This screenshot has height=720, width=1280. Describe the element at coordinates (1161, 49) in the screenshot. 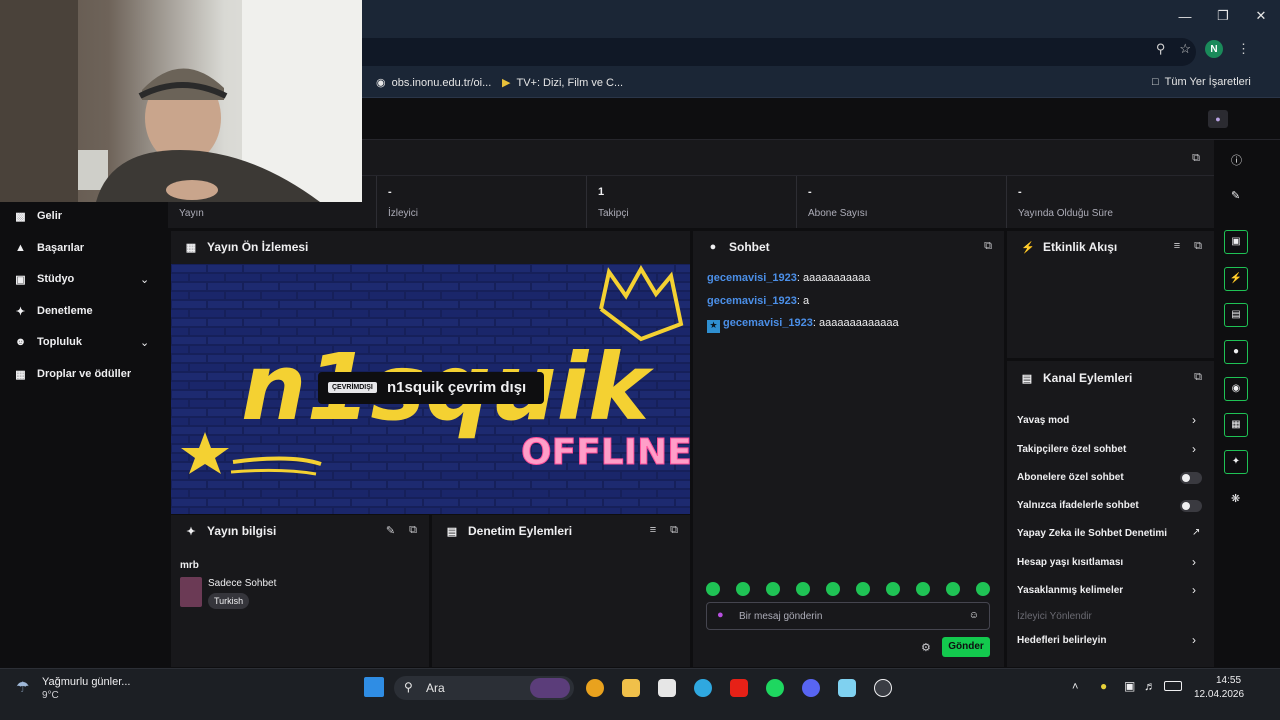

I see `zoom-icon: ⚲` at that location.